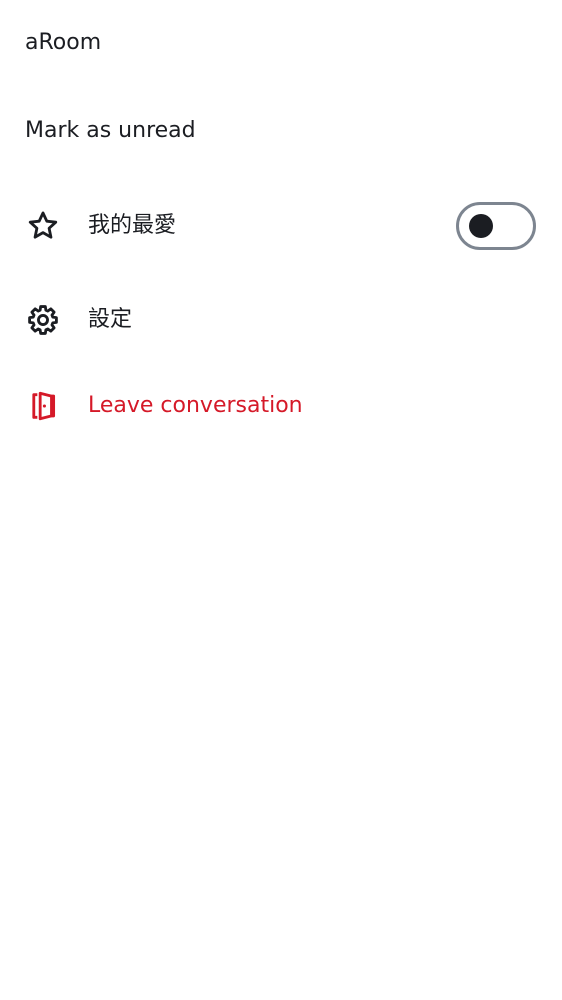 This screenshot has width=562, height=1000. I want to click on leave-conversation-label: Leave conversation, so click(195, 405).